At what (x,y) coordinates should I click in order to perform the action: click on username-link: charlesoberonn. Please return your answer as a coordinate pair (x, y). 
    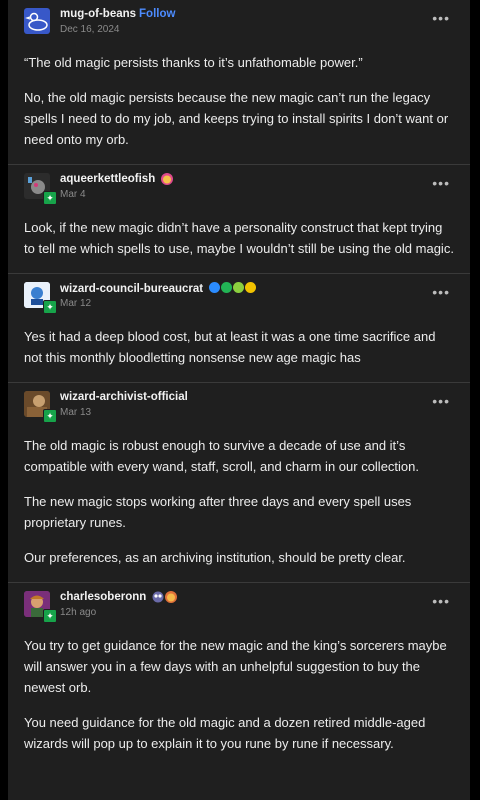
    Looking at the image, I should click on (103, 597).